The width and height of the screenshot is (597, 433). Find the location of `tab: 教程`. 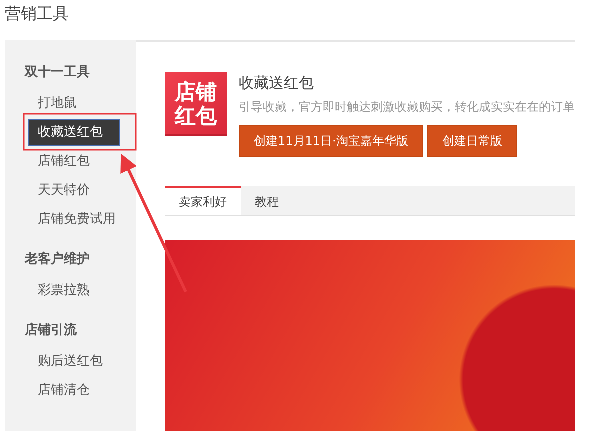

tab: 教程 is located at coordinates (267, 200).